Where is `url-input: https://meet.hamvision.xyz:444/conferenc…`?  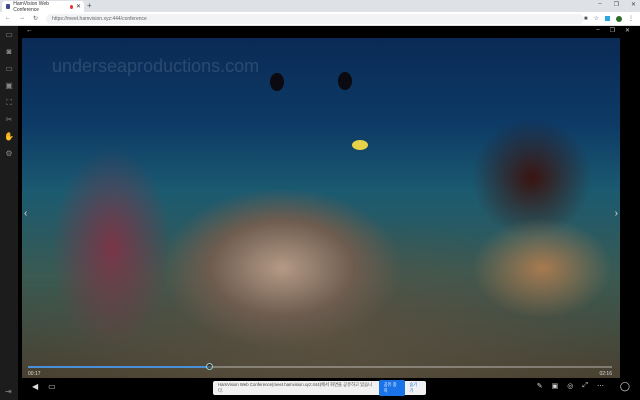
url-input: https://meet.hamvision.xyz:444/conferenc… is located at coordinates (315, 18).